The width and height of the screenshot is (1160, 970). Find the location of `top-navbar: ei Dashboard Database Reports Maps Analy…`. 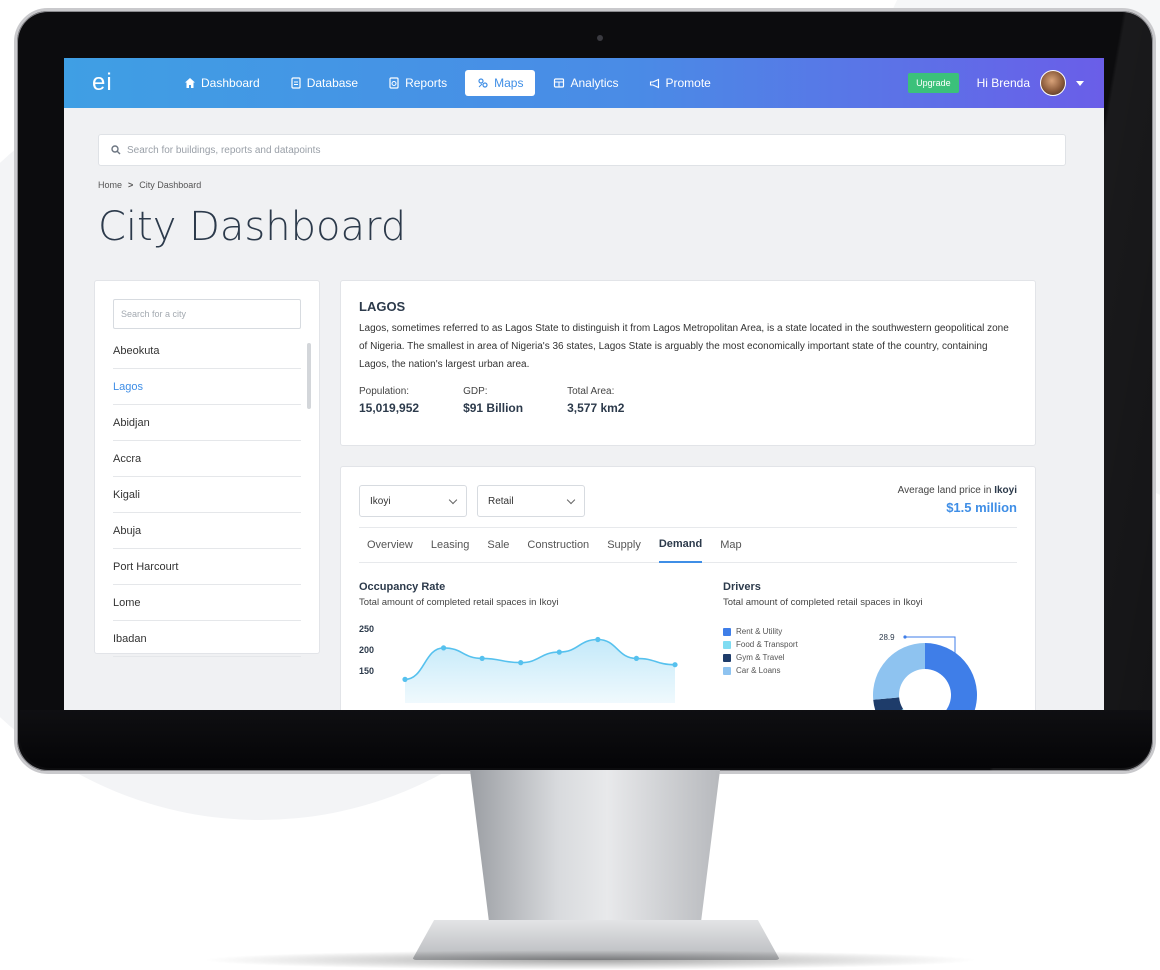

top-navbar: ei Dashboard Database Reports Maps Analy… is located at coordinates (584, 83).